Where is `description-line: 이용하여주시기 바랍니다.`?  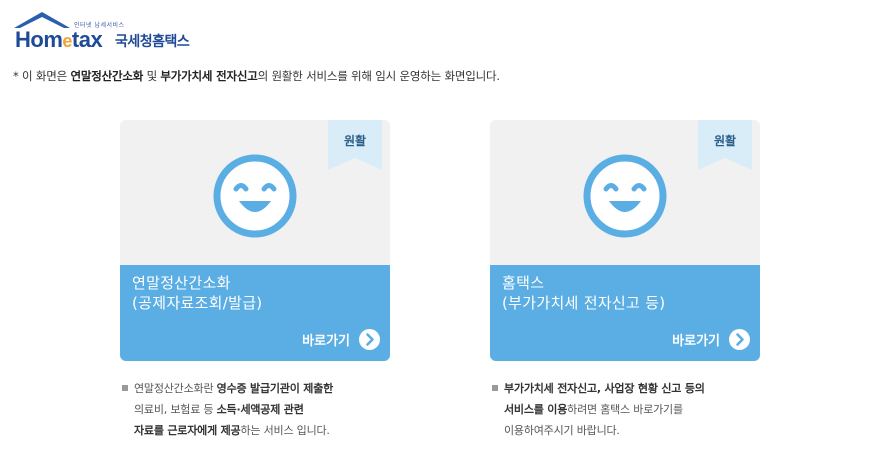 description-line: 이용하여주시기 바랍니다. is located at coordinates (598, 430).